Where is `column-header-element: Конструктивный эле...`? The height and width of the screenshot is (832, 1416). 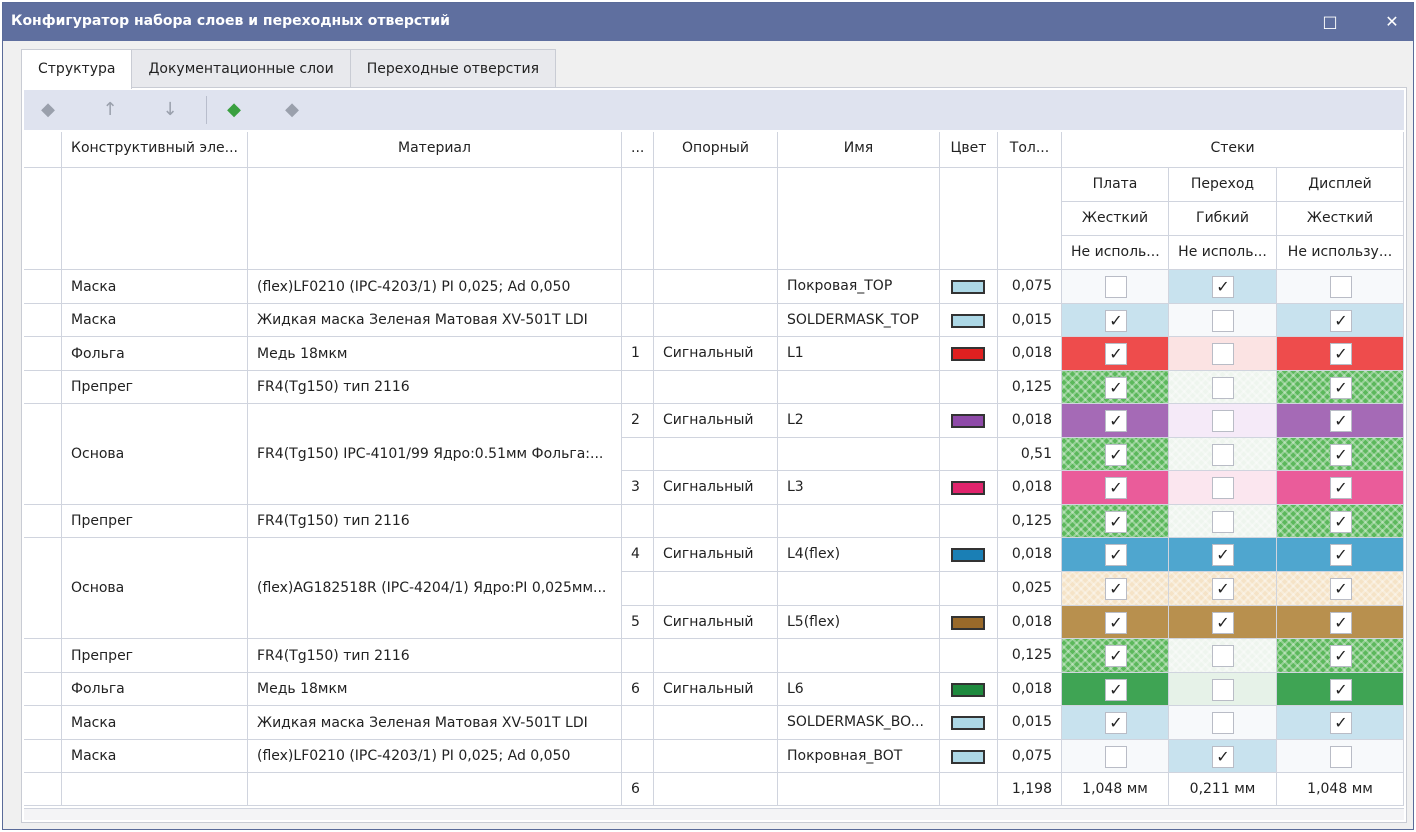
column-header-element: Конструктивный эле... is located at coordinates (155, 150).